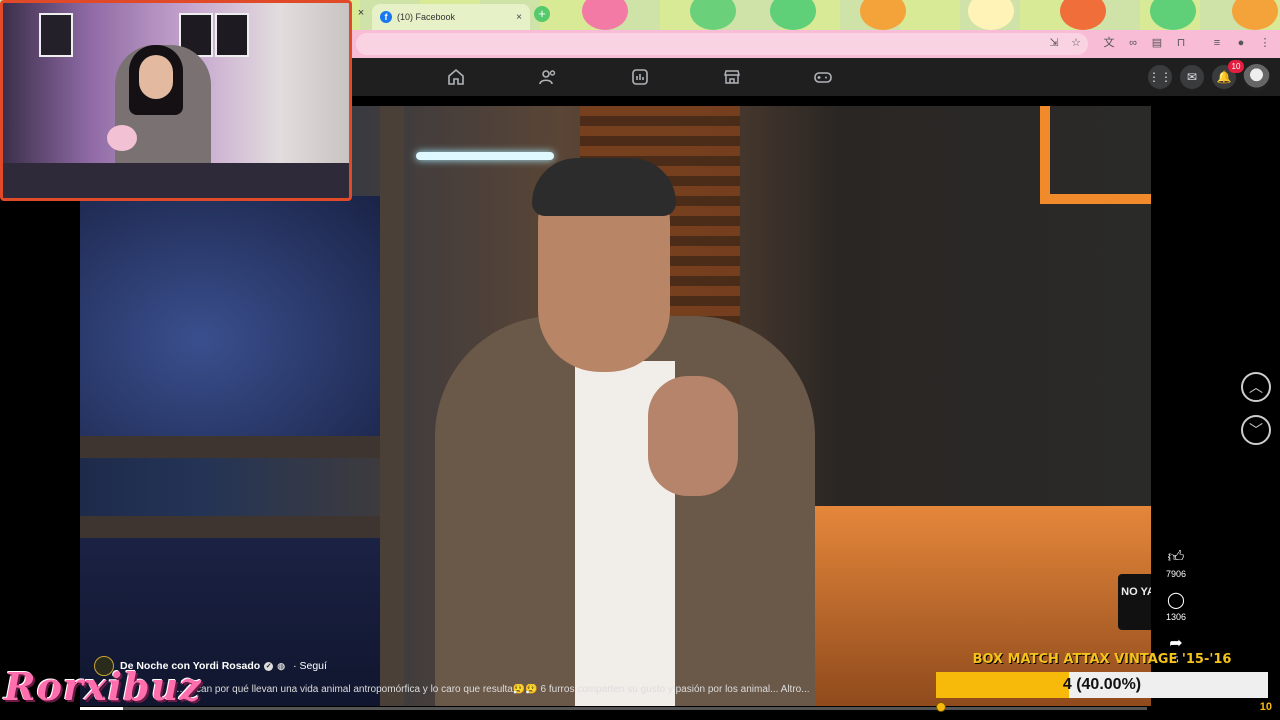 This screenshot has width=1280, height=720. What do you see at coordinates (1176, 574) in the screenshot?
I see `like-count: 7906` at bounding box center [1176, 574].